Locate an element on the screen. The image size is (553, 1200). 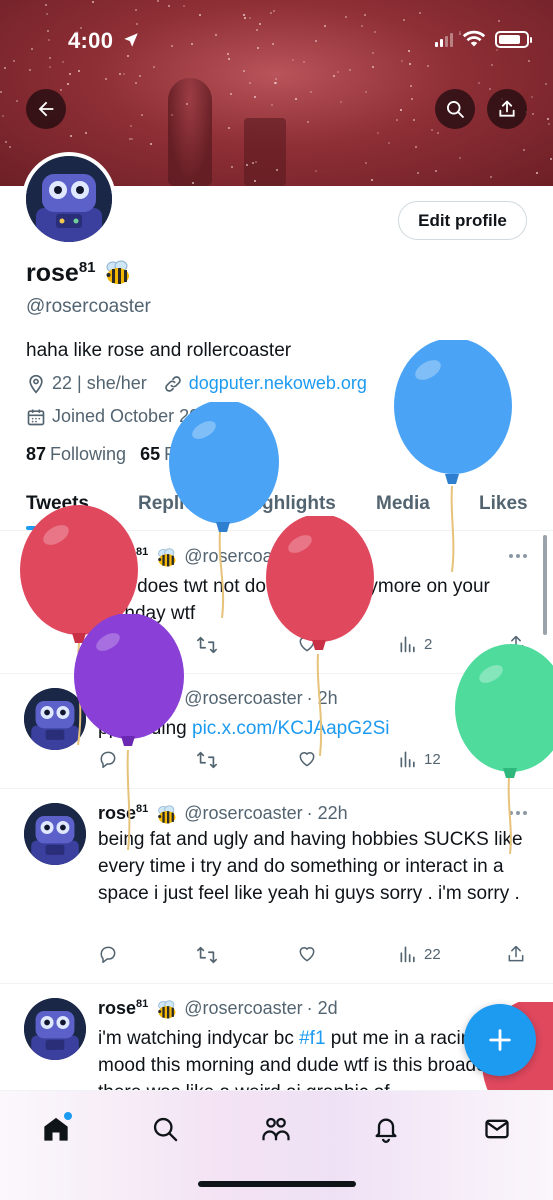
back-button is located at coordinates (46, 109).